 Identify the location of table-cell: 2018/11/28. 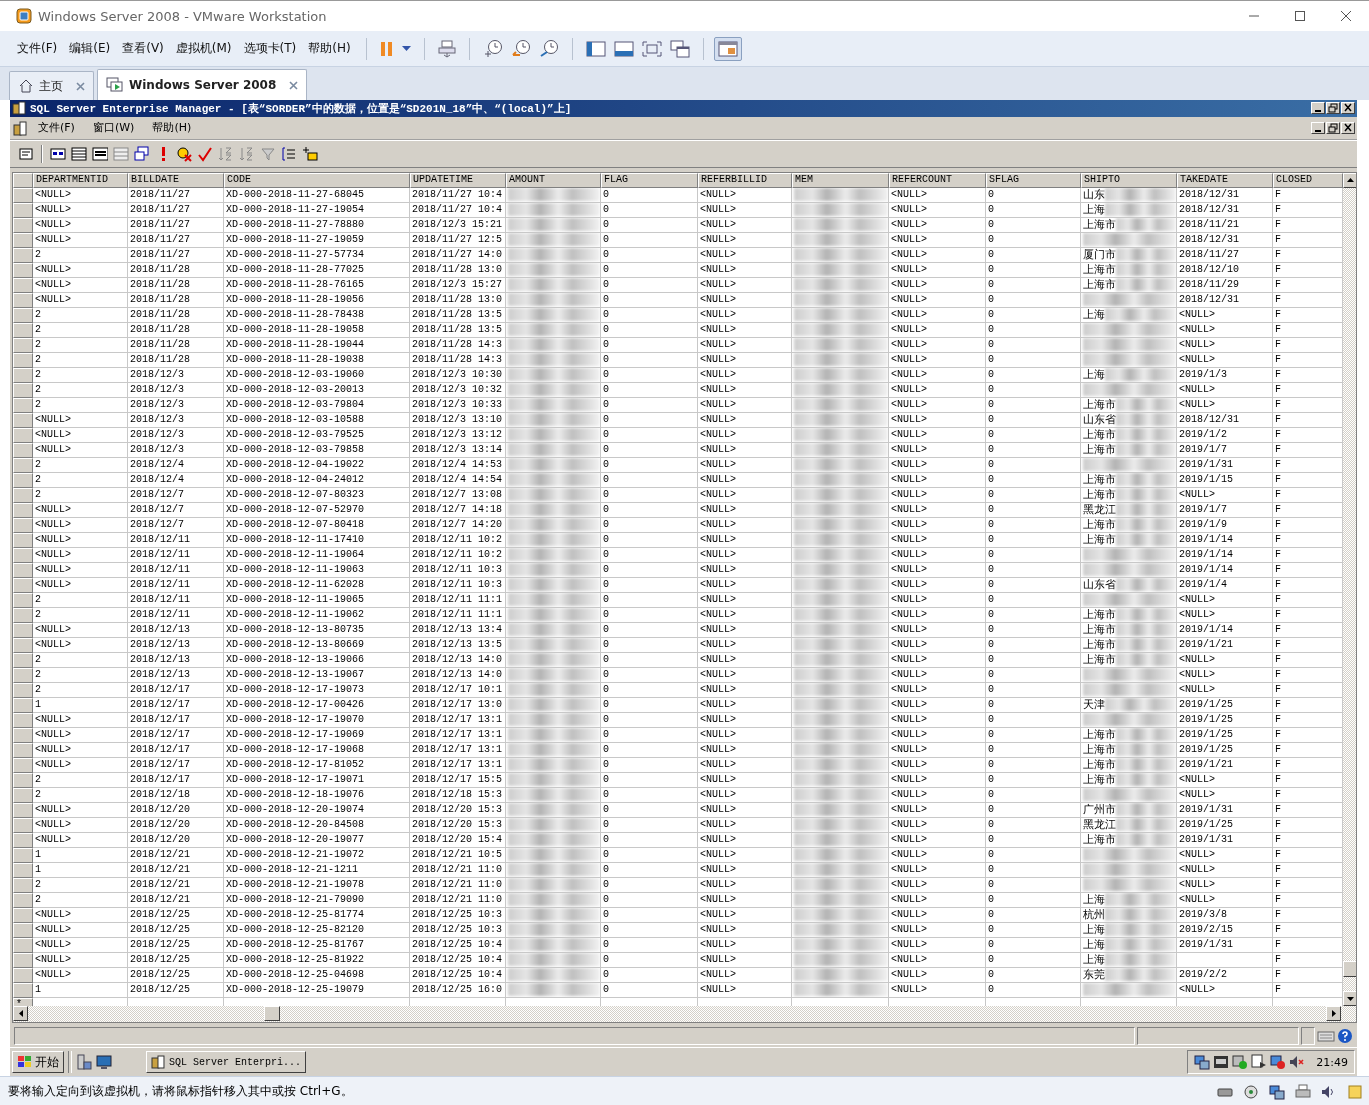
(176, 315).